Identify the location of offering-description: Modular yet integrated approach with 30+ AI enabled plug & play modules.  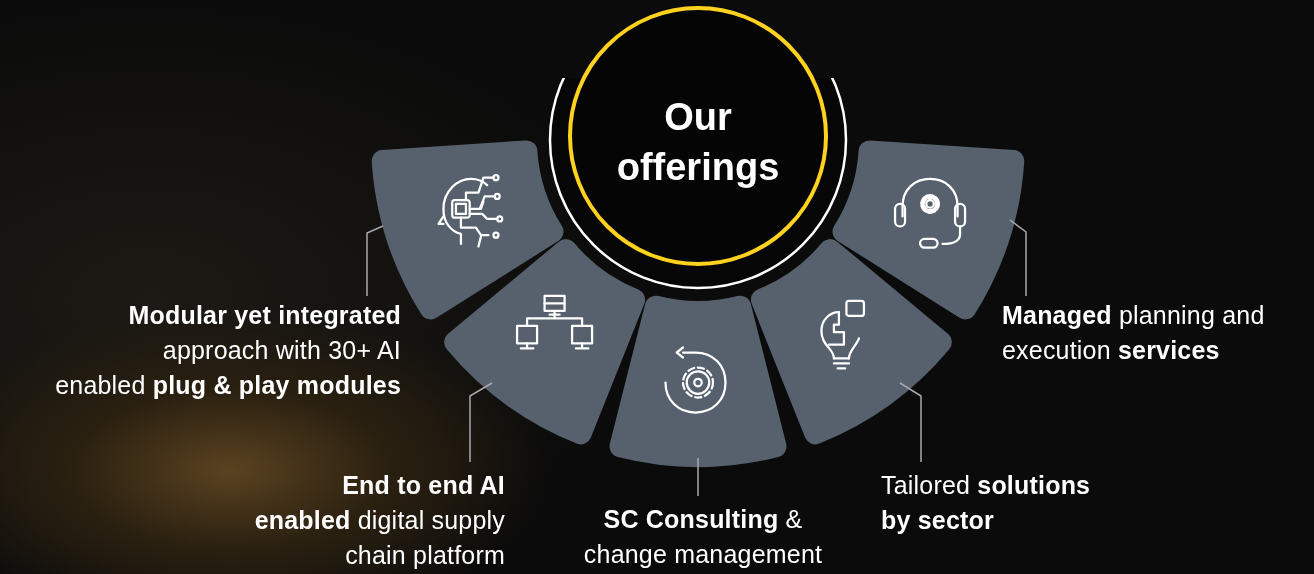
(228, 350).